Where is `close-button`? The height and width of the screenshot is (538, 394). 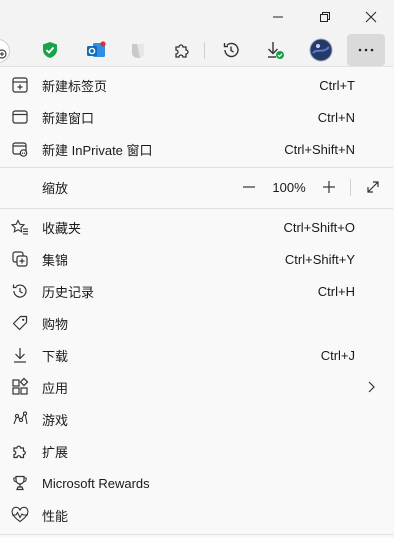
close-button is located at coordinates (371, 17).